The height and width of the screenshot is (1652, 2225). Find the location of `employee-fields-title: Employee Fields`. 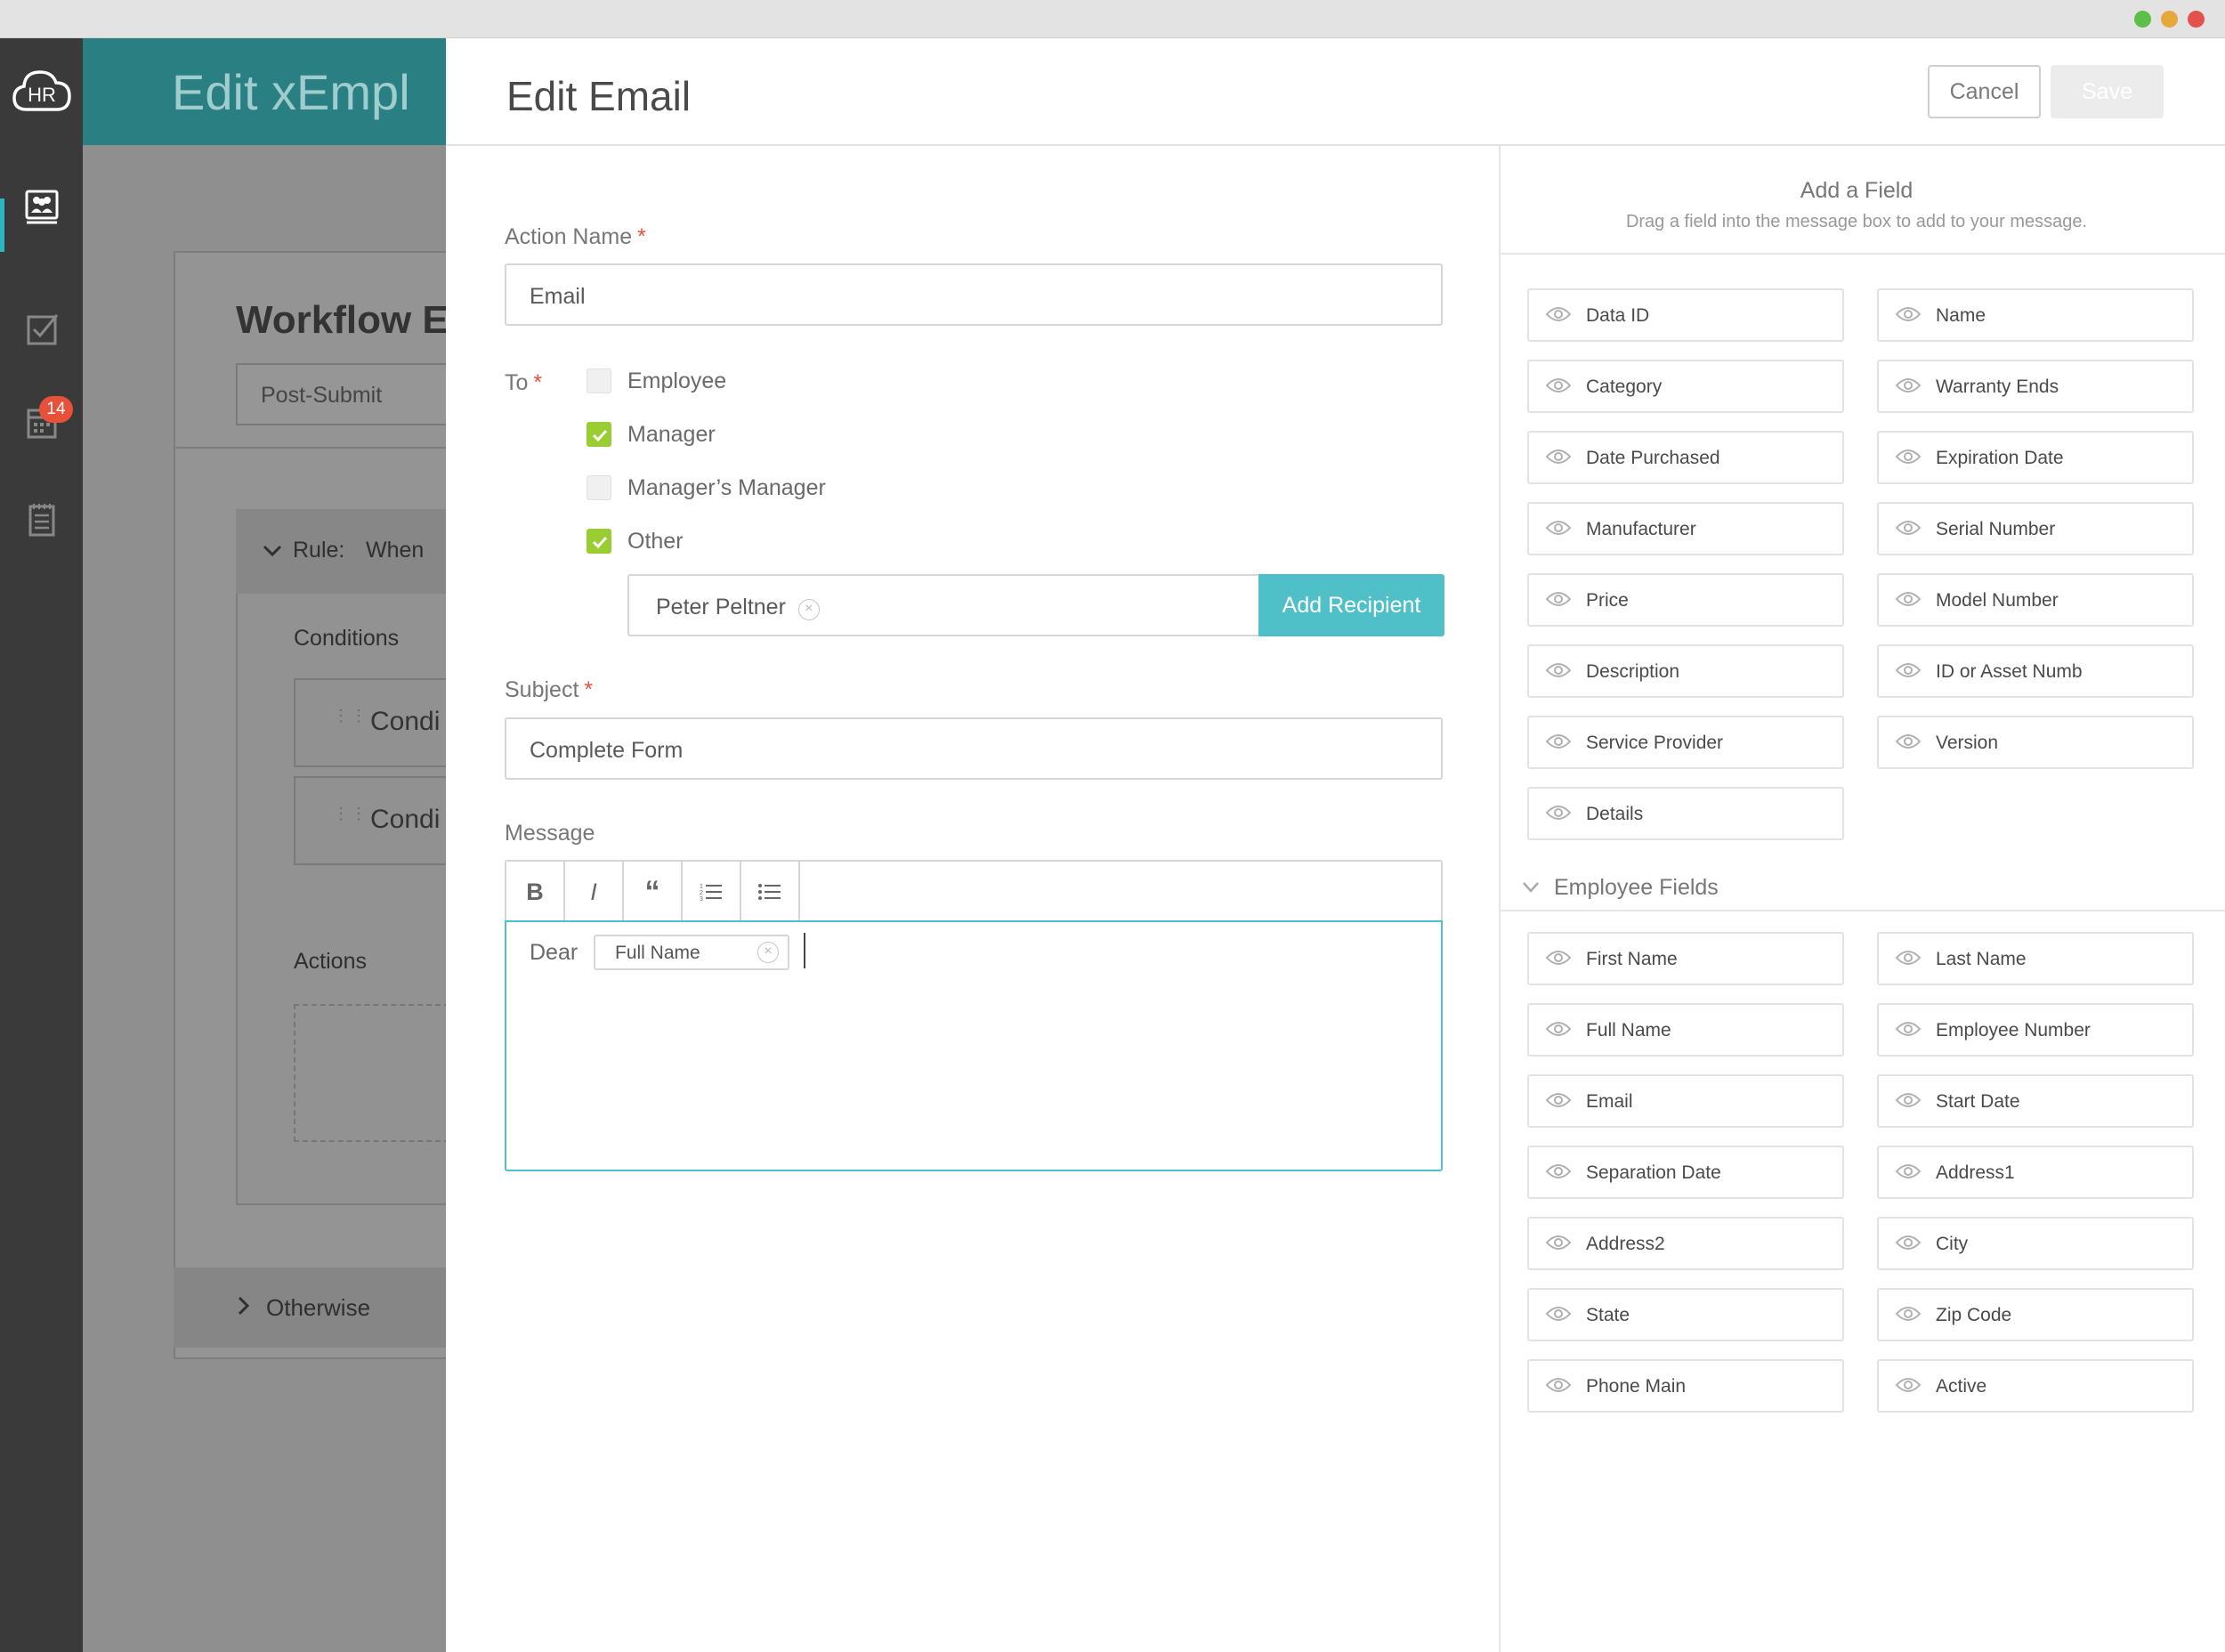

employee-fields-title: Employee Fields is located at coordinates (1637, 887).